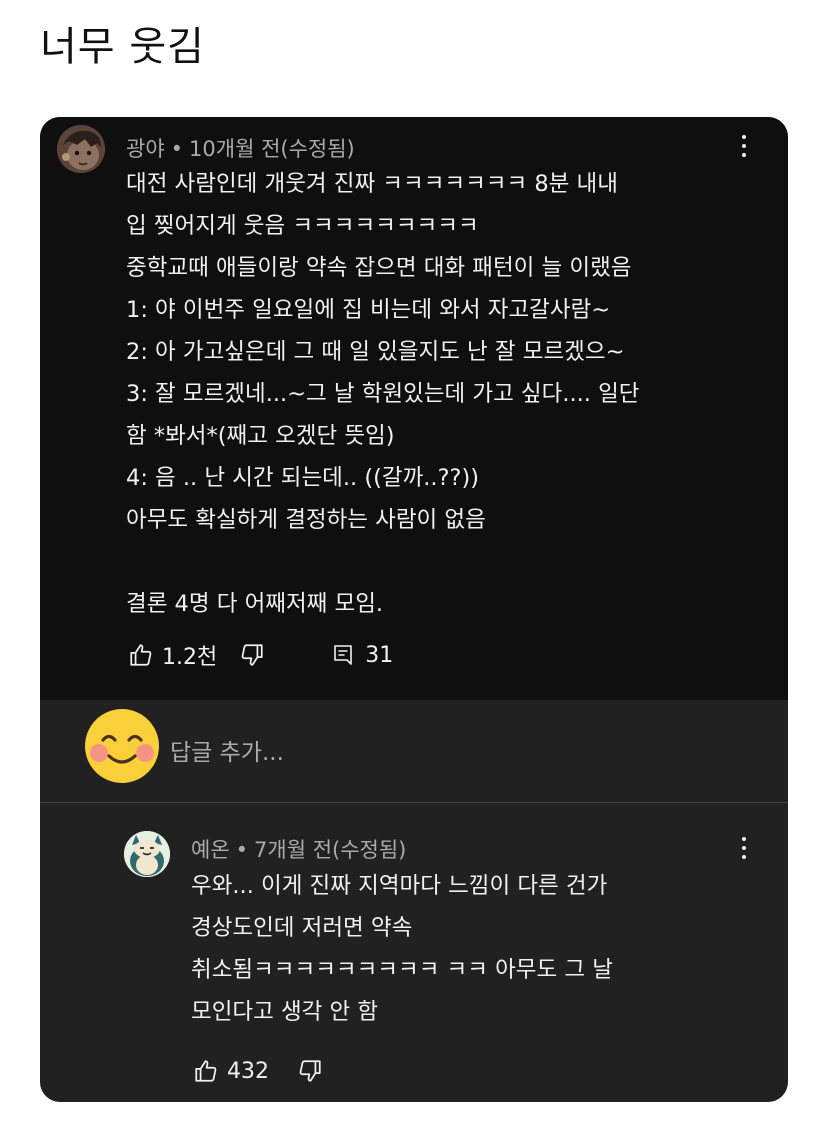  Describe the element at coordinates (343, 655) in the screenshot. I see `comment-icon` at that location.